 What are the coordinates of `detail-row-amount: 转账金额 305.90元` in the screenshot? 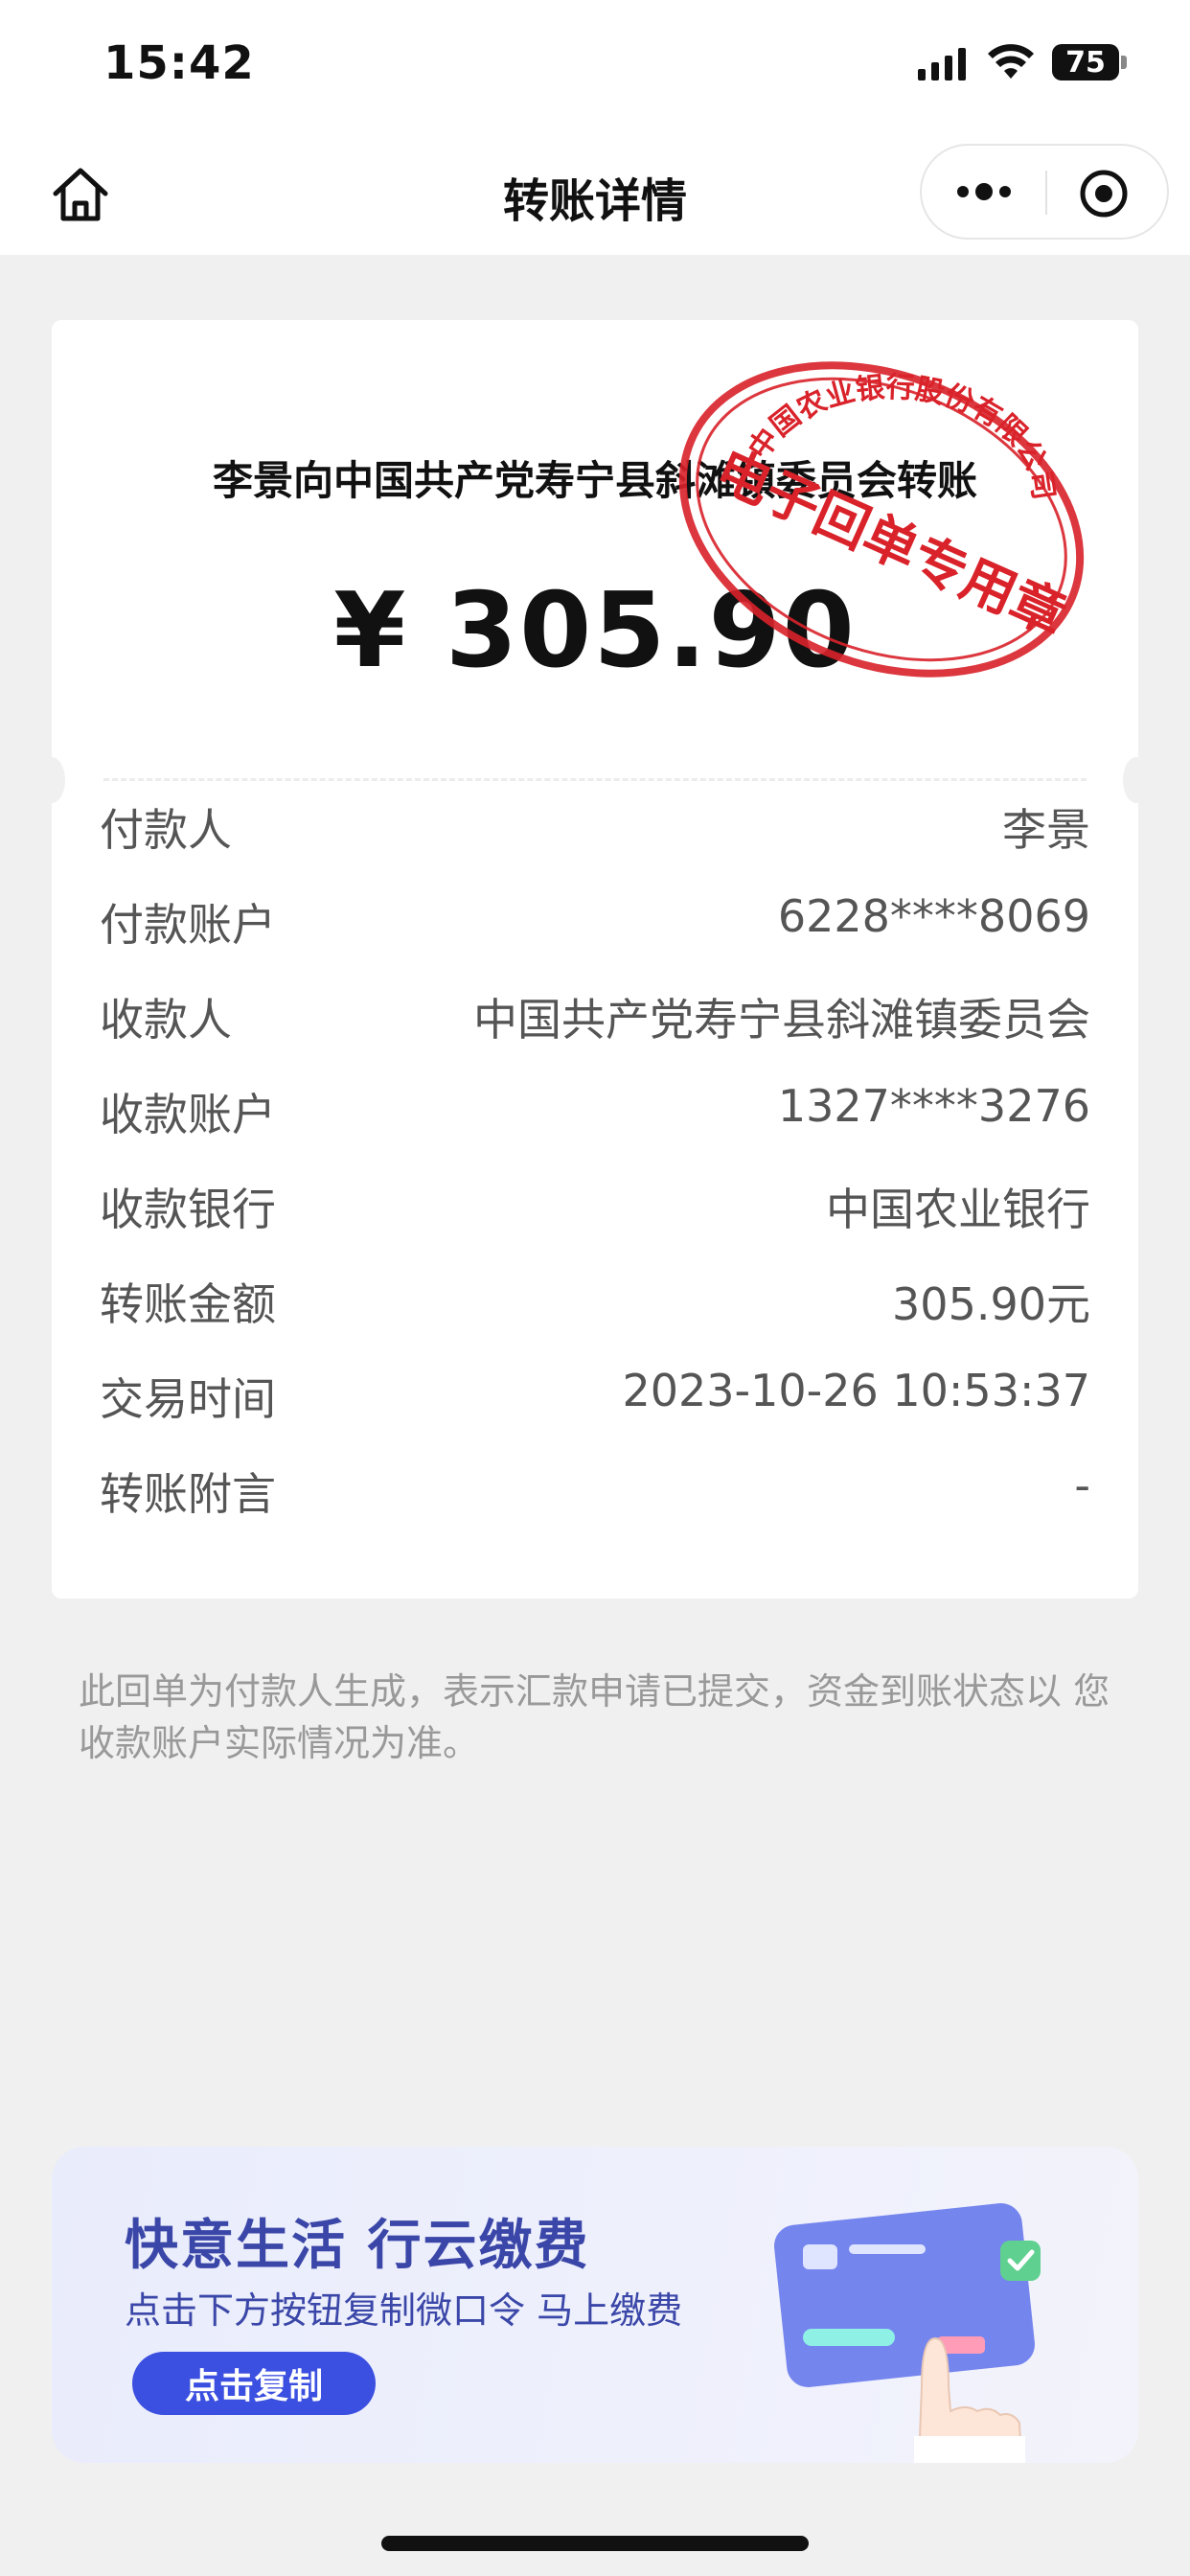 It's located at (595, 1318).